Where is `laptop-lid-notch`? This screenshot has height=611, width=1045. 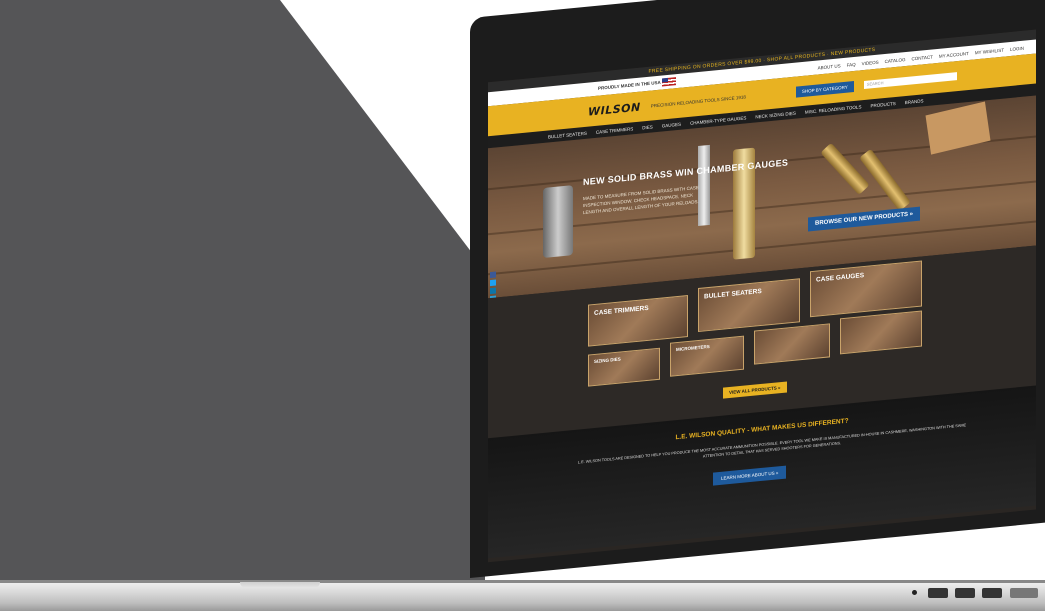
laptop-lid-notch is located at coordinates (280, 585).